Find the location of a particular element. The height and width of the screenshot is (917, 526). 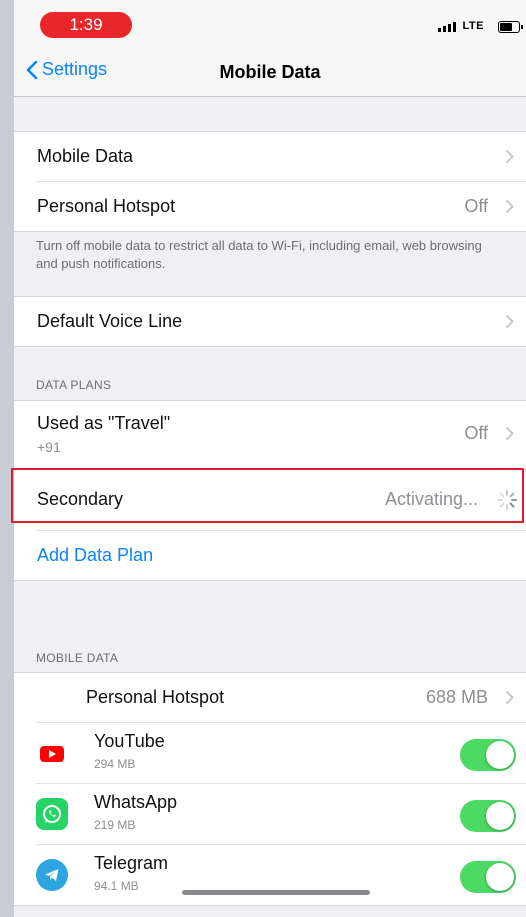

loading-spinner-icon is located at coordinates (507, 500).